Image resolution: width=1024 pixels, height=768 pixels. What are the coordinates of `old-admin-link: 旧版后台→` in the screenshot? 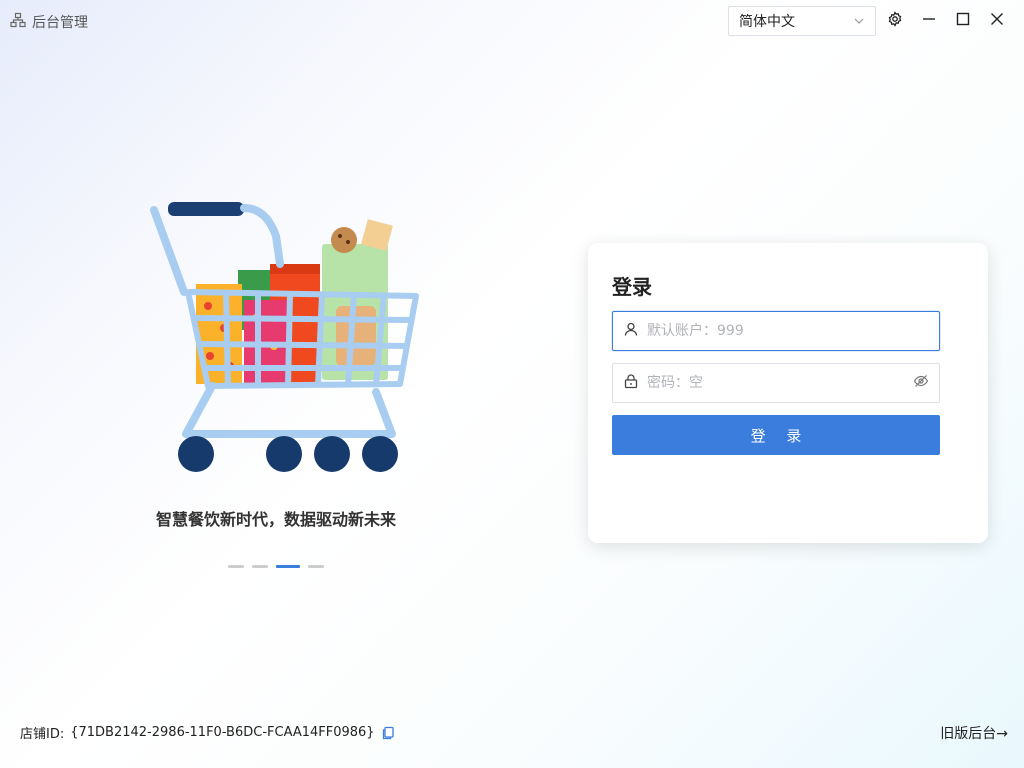 It's located at (974, 733).